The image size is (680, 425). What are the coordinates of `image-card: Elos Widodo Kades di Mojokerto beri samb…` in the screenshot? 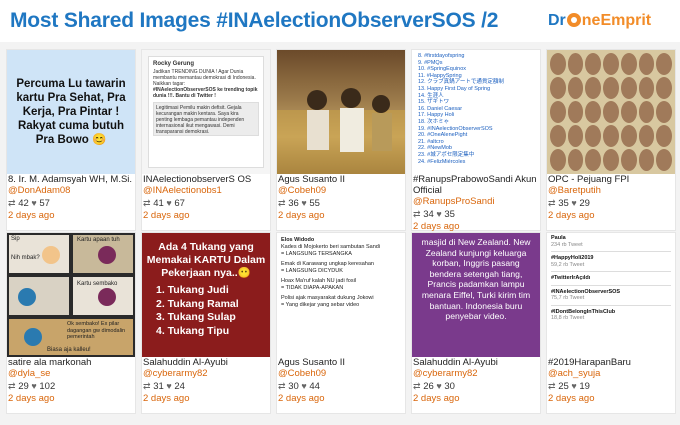 It's located at (341, 323).